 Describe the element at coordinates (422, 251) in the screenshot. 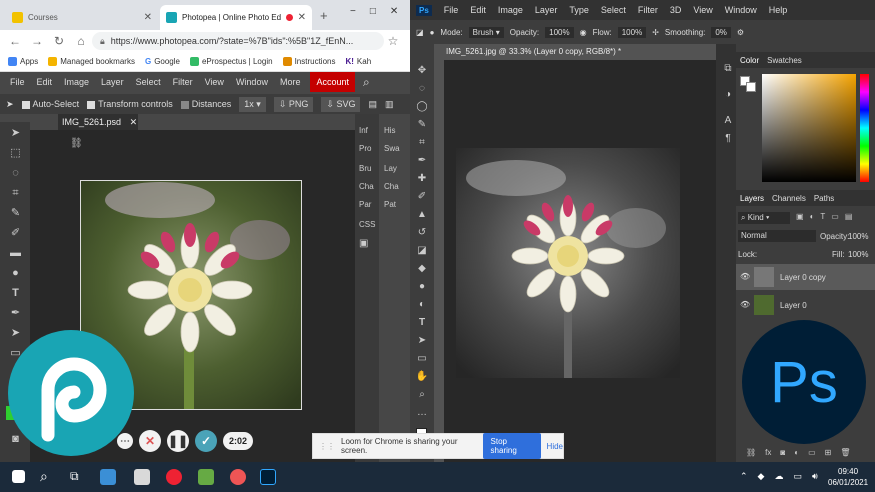

I see `ps-eraser-tool-icon: ◪` at that location.